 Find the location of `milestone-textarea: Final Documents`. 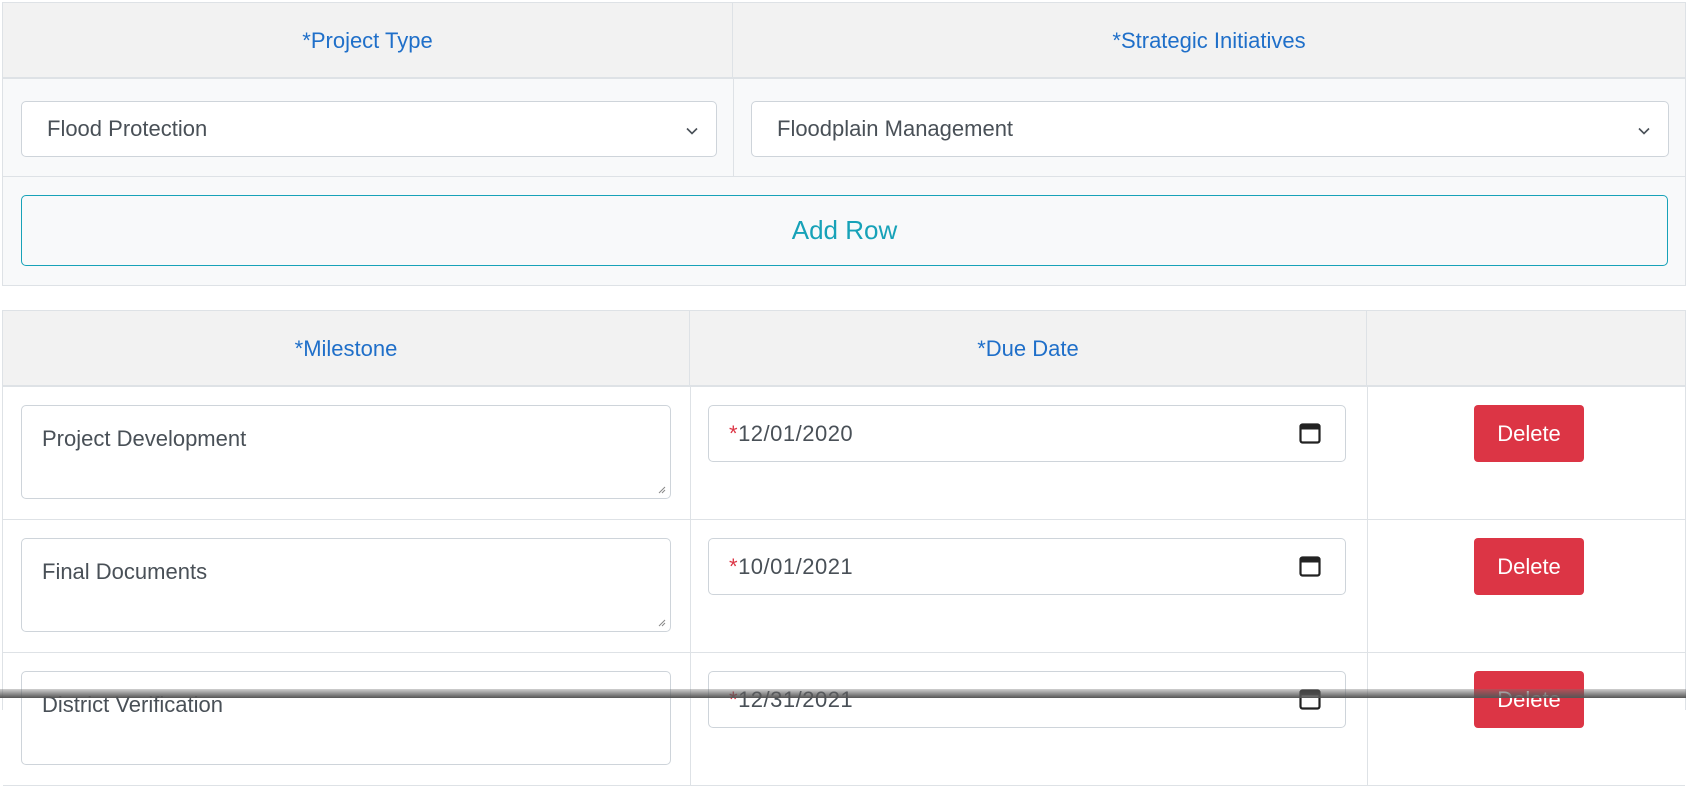

milestone-textarea: Final Documents is located at coordinates (346, 585).